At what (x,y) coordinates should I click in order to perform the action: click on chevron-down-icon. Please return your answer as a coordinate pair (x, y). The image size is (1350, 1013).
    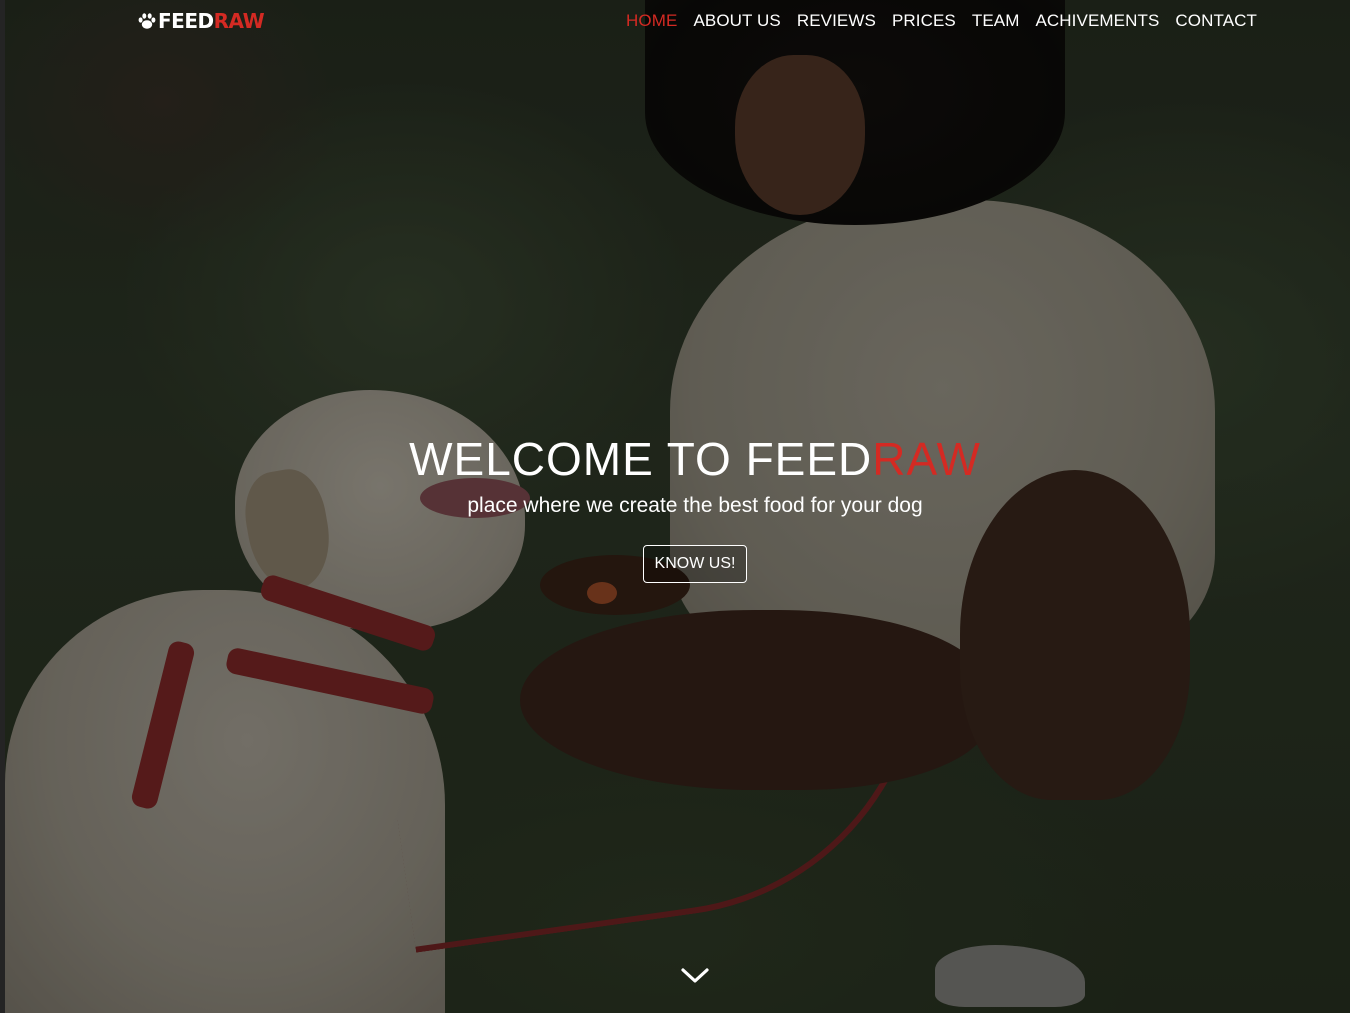
    Looking at the image, I should click on (695, 975).